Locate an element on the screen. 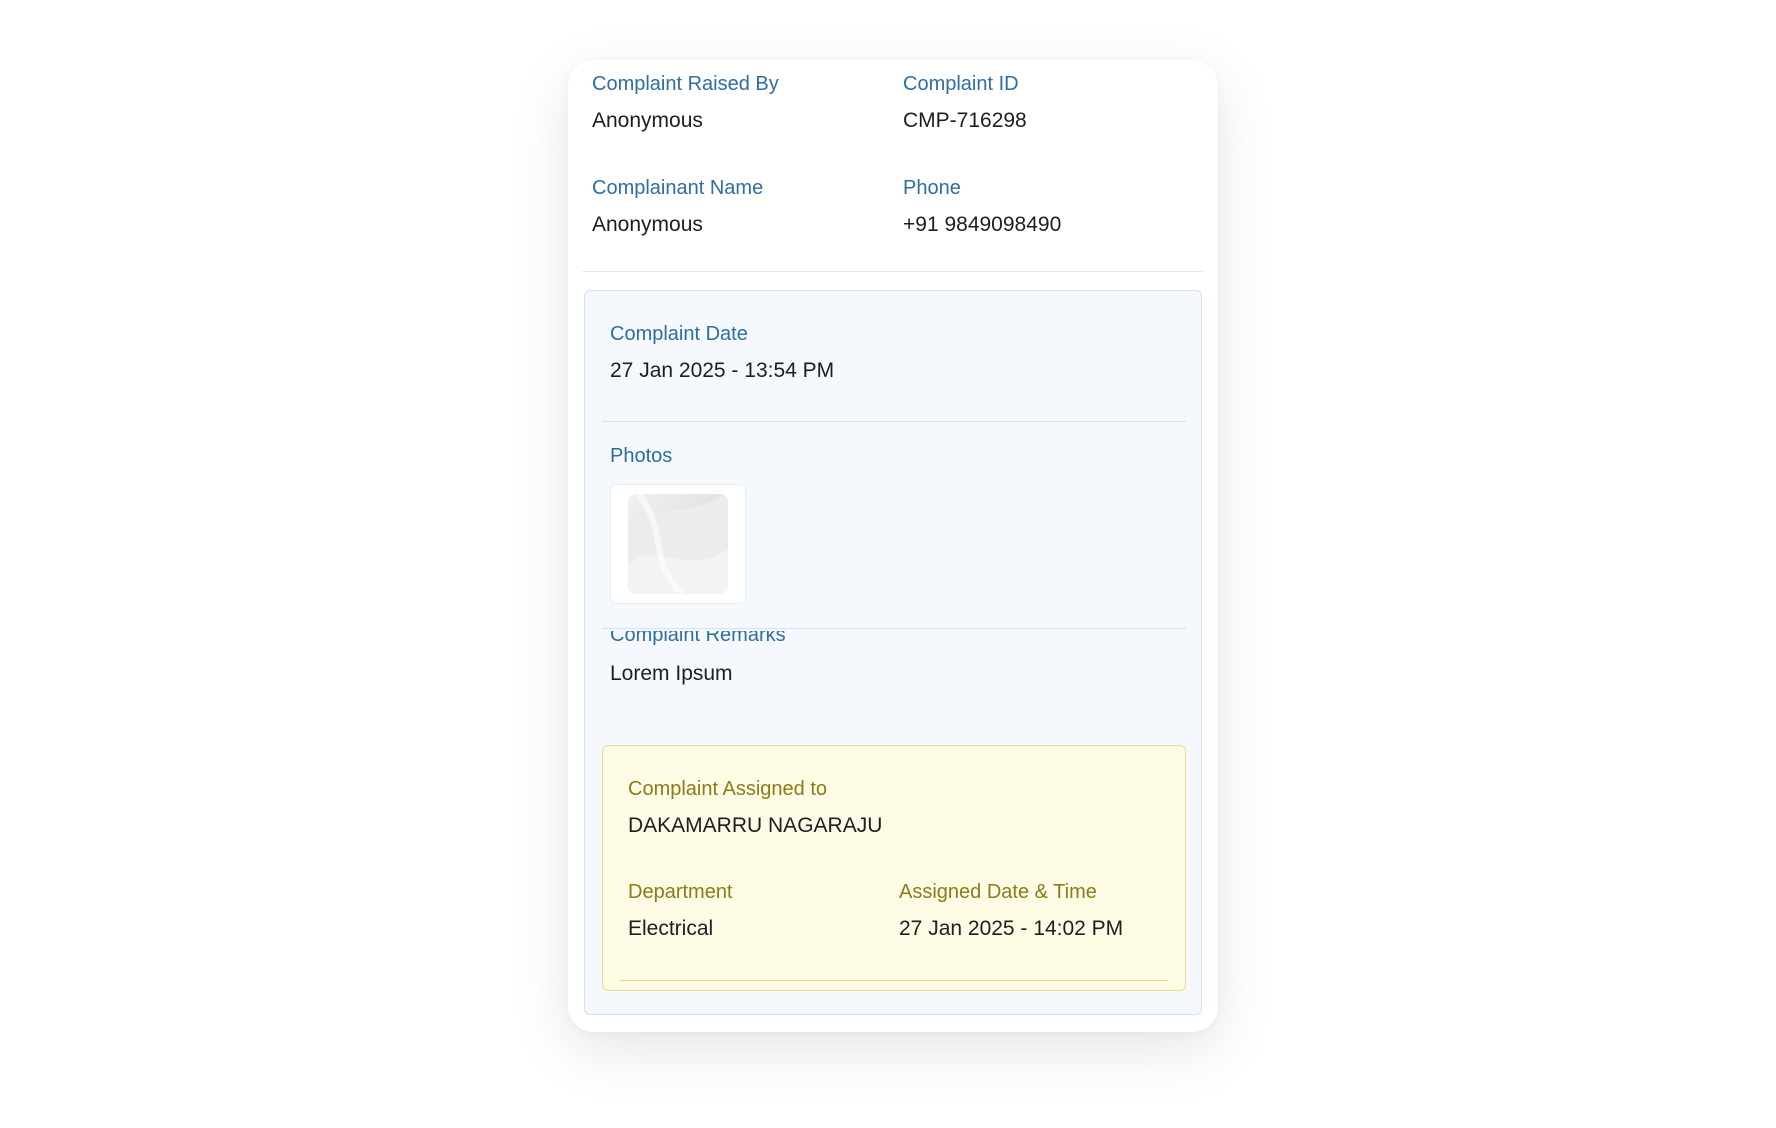  assigned-datetime-label: Assigned Date & Time is located at coordinates (998, 892).